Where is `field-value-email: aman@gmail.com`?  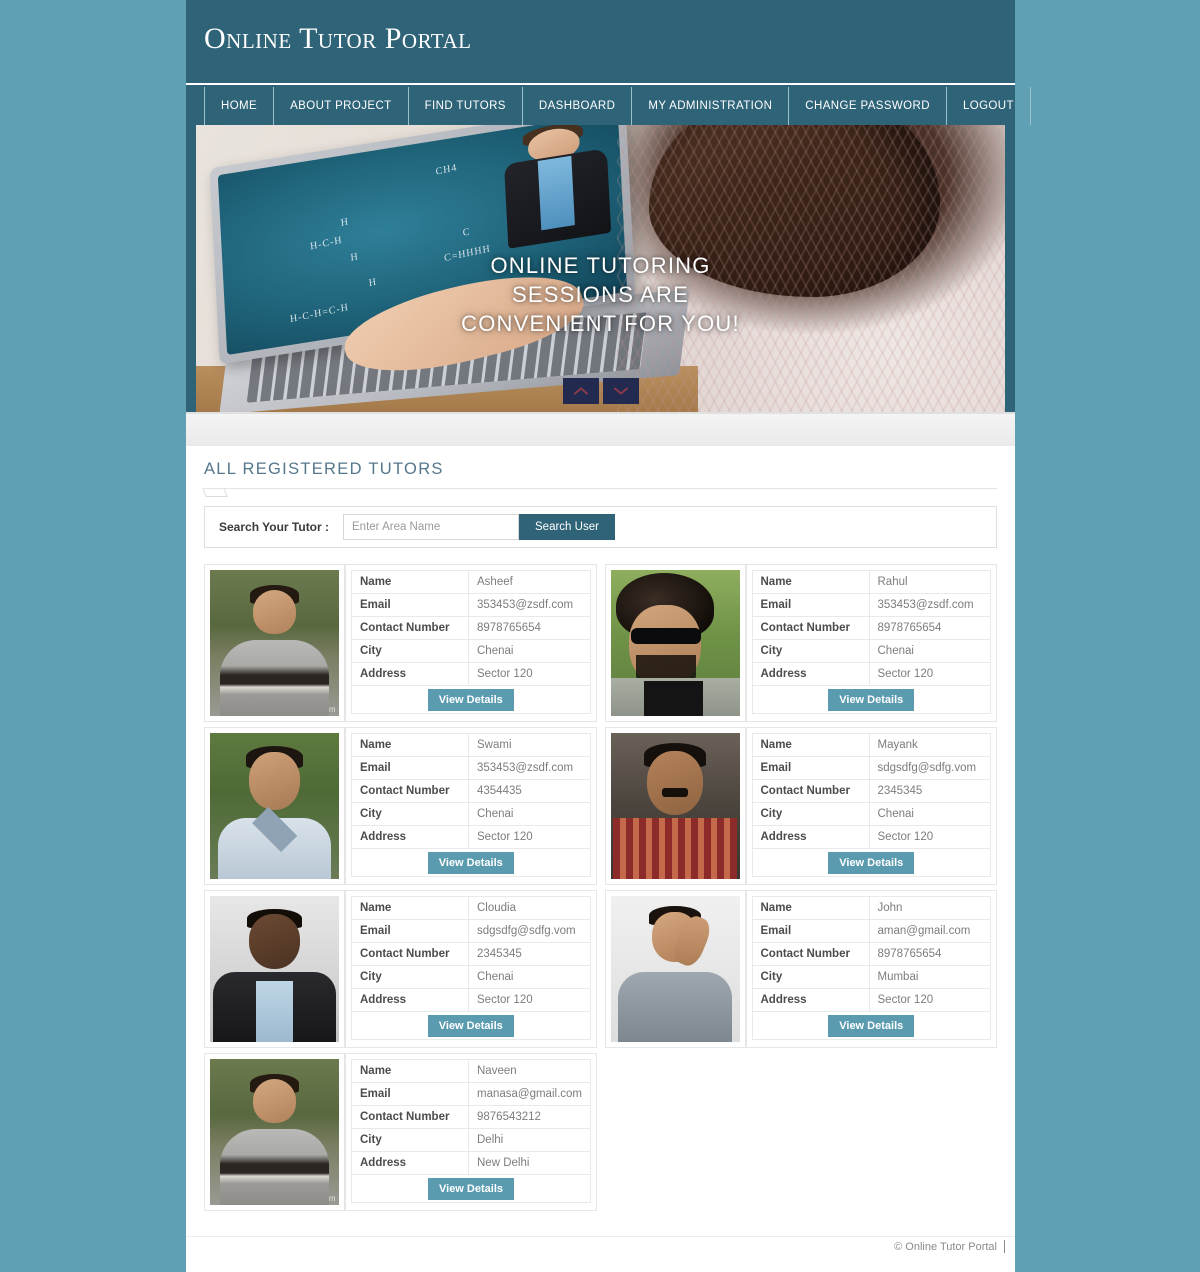
field-value-email: aman@gmail.com is located at coordinates (929, 931).